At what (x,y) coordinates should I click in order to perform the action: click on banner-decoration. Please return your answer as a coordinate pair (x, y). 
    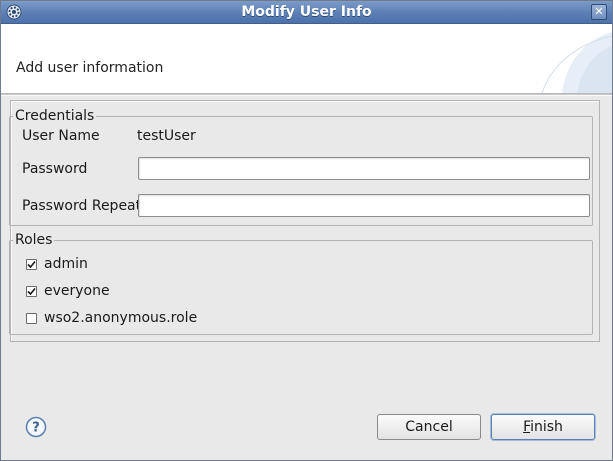
    Looking at the image, I should click on (576, 62).